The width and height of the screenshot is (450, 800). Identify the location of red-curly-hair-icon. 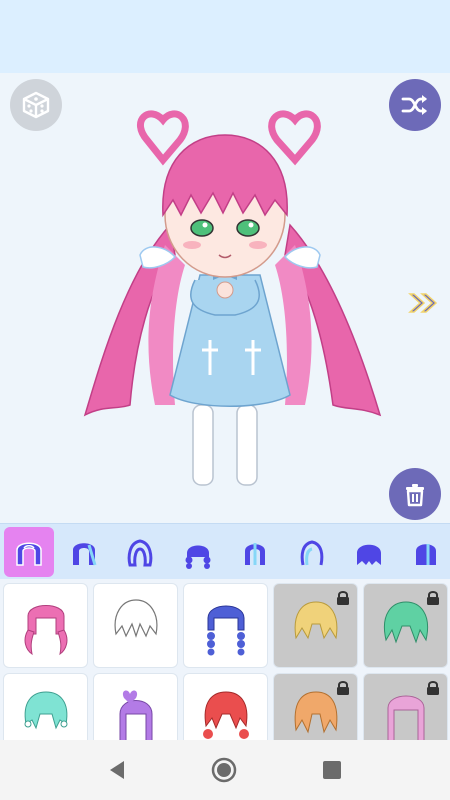
(225, 714).